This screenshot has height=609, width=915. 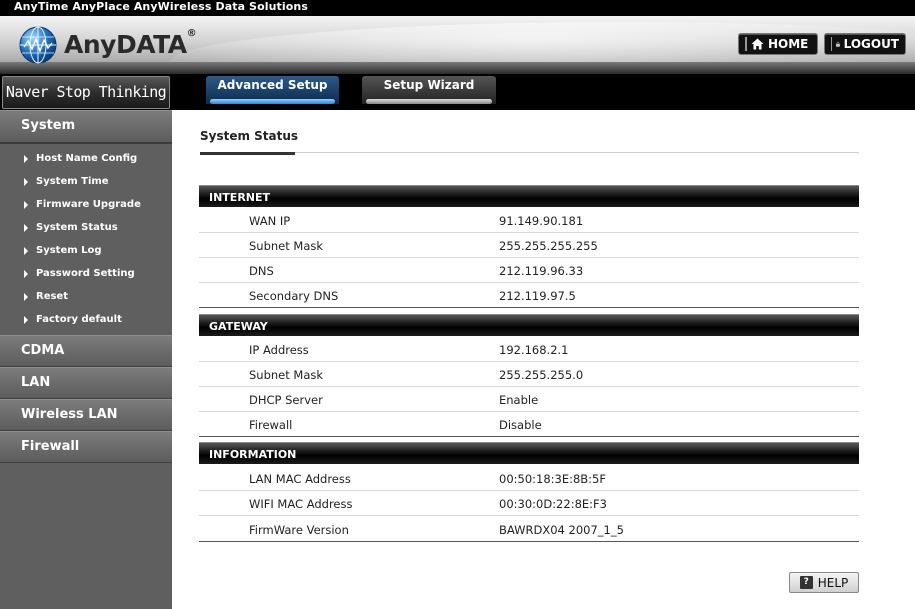 What do you see at coordinates (240, 197) in the screenshot?
I see `section-header-label: INTERNET` at bounding box center [240, 197].